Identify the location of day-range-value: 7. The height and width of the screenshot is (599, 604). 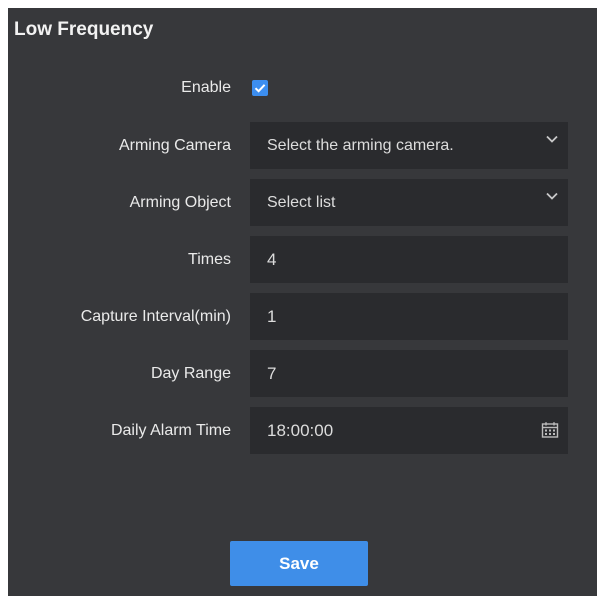
(272, 373).